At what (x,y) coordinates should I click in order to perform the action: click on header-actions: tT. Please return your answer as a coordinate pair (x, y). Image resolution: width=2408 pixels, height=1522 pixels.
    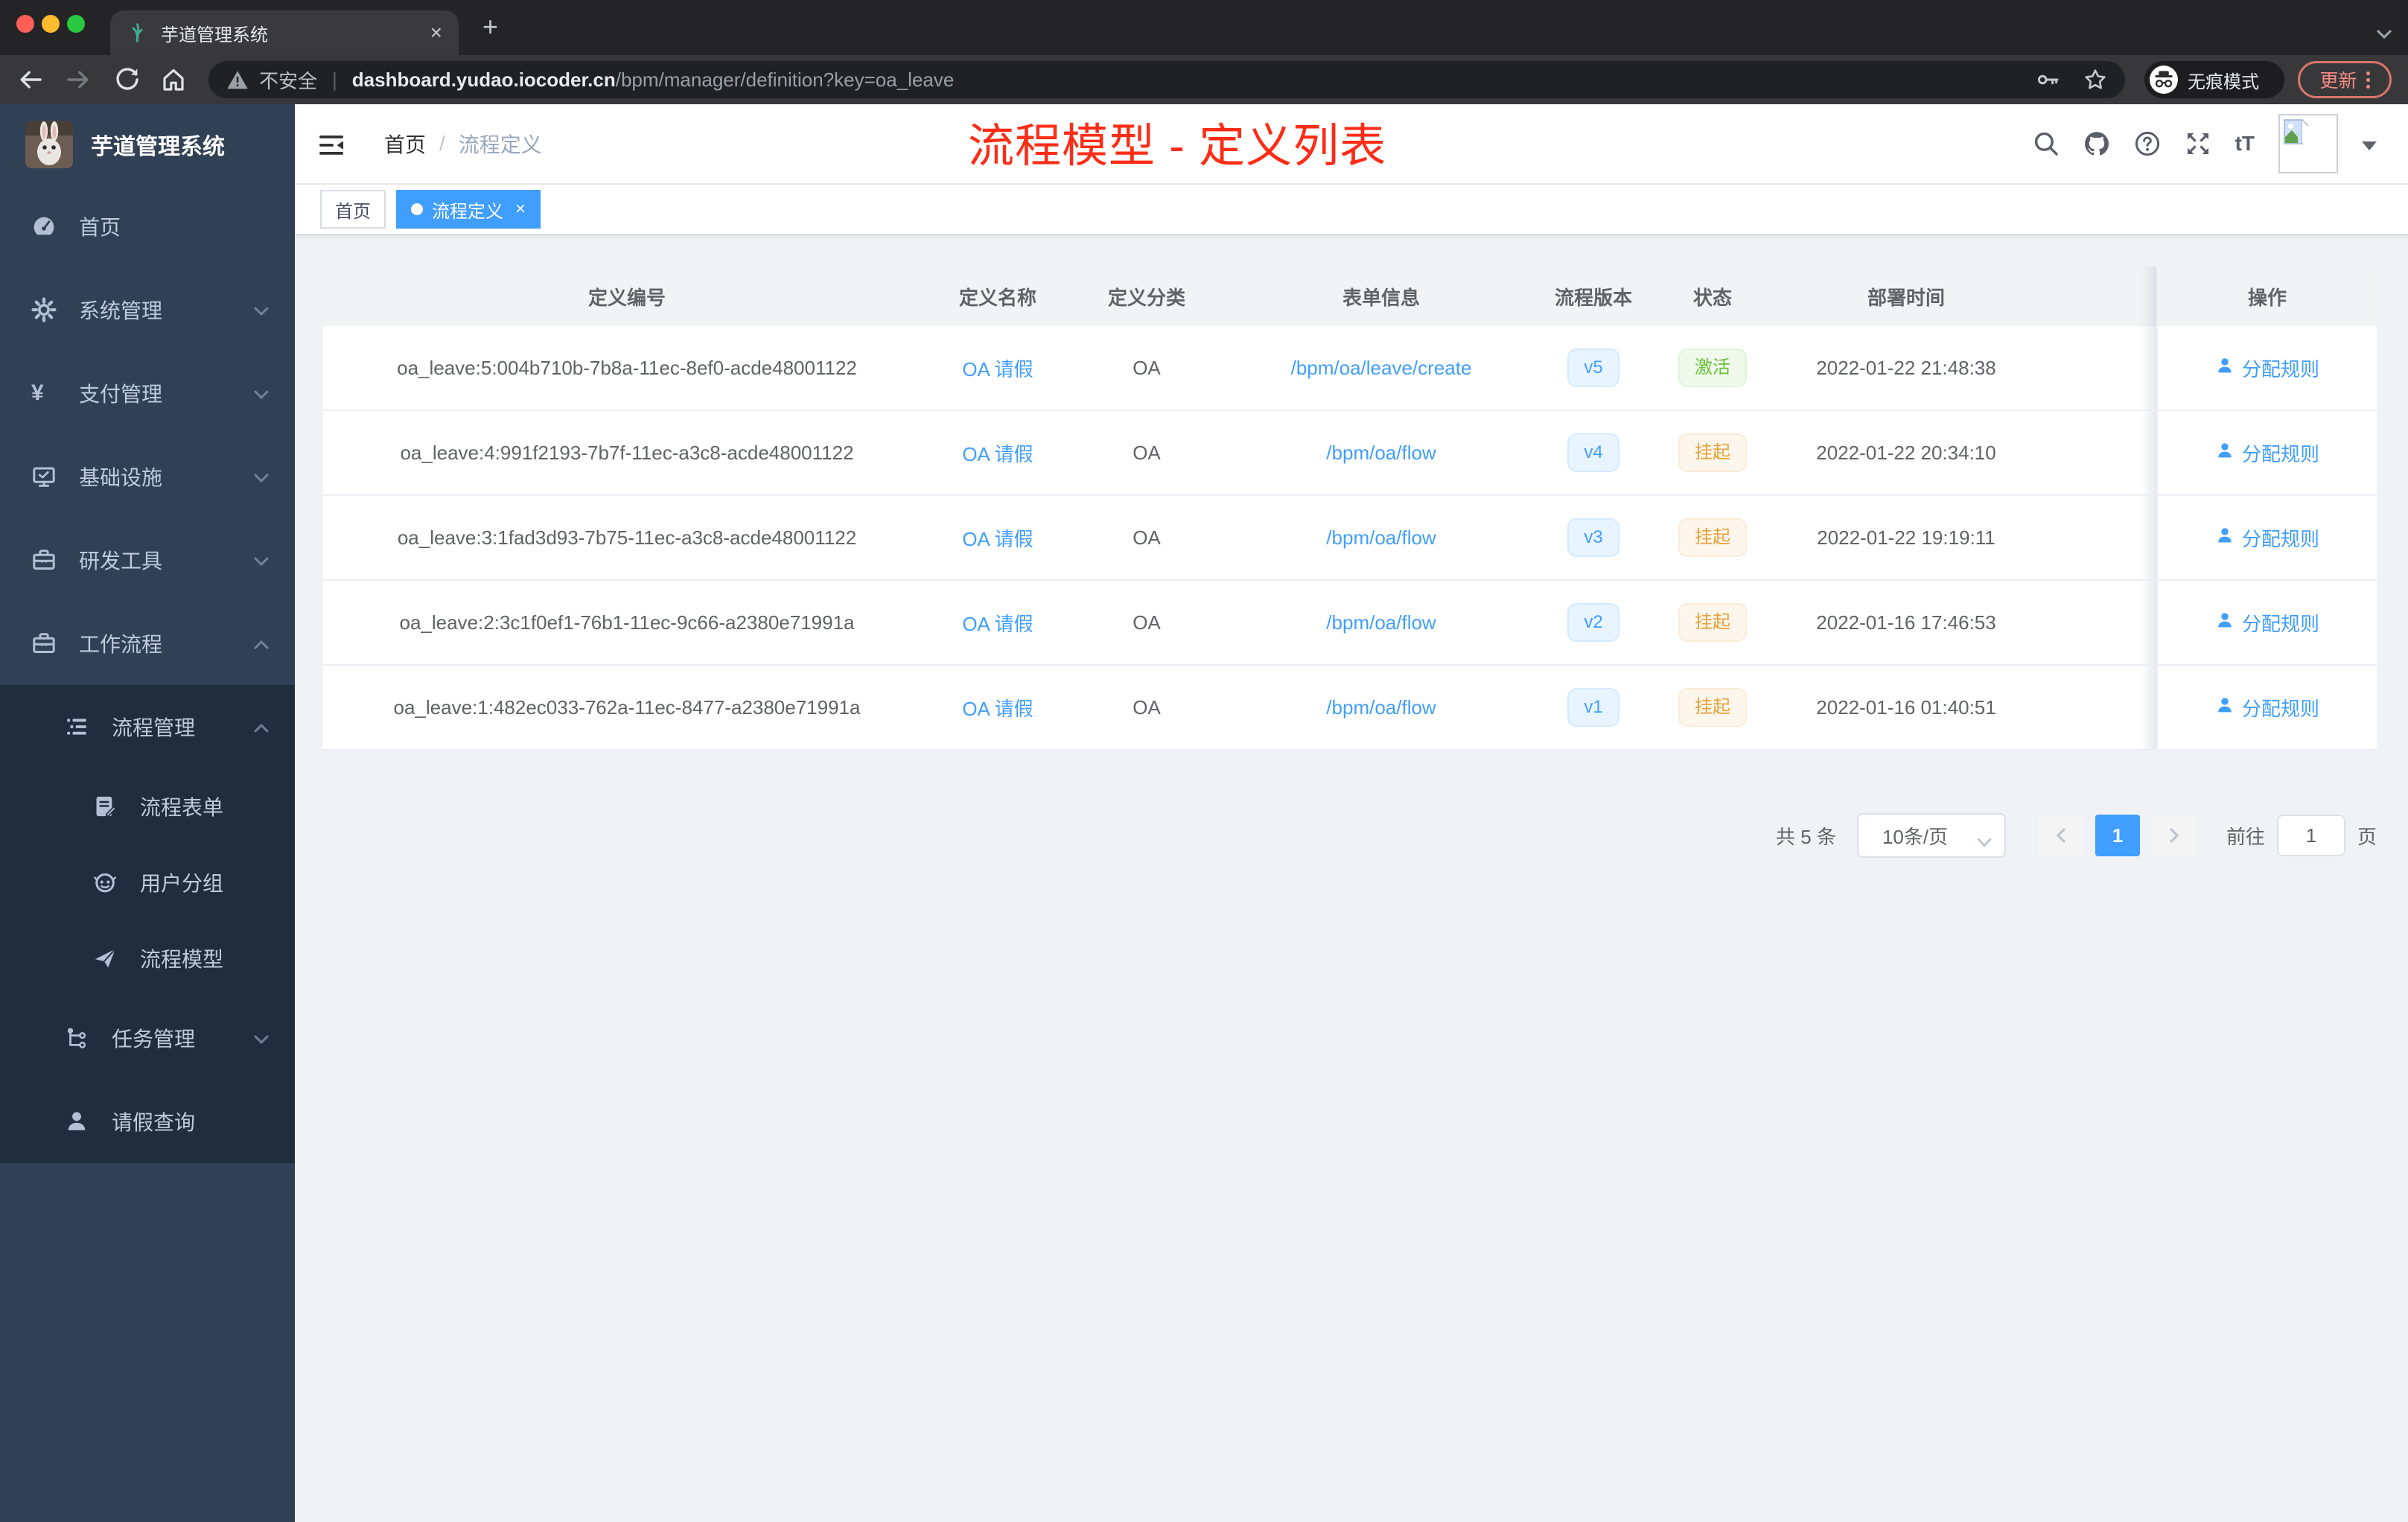
    Looking at the image, I should click on (2205, 143).